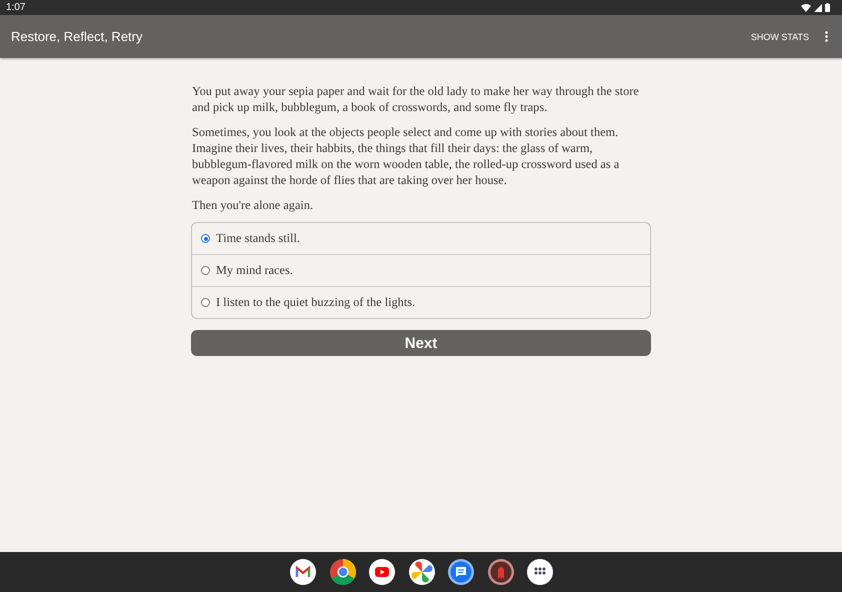 This screenshot has width=842, height=592. Describe the element at coordinates (818, 8) in the screenshot. I see `signal-icon` at that location.